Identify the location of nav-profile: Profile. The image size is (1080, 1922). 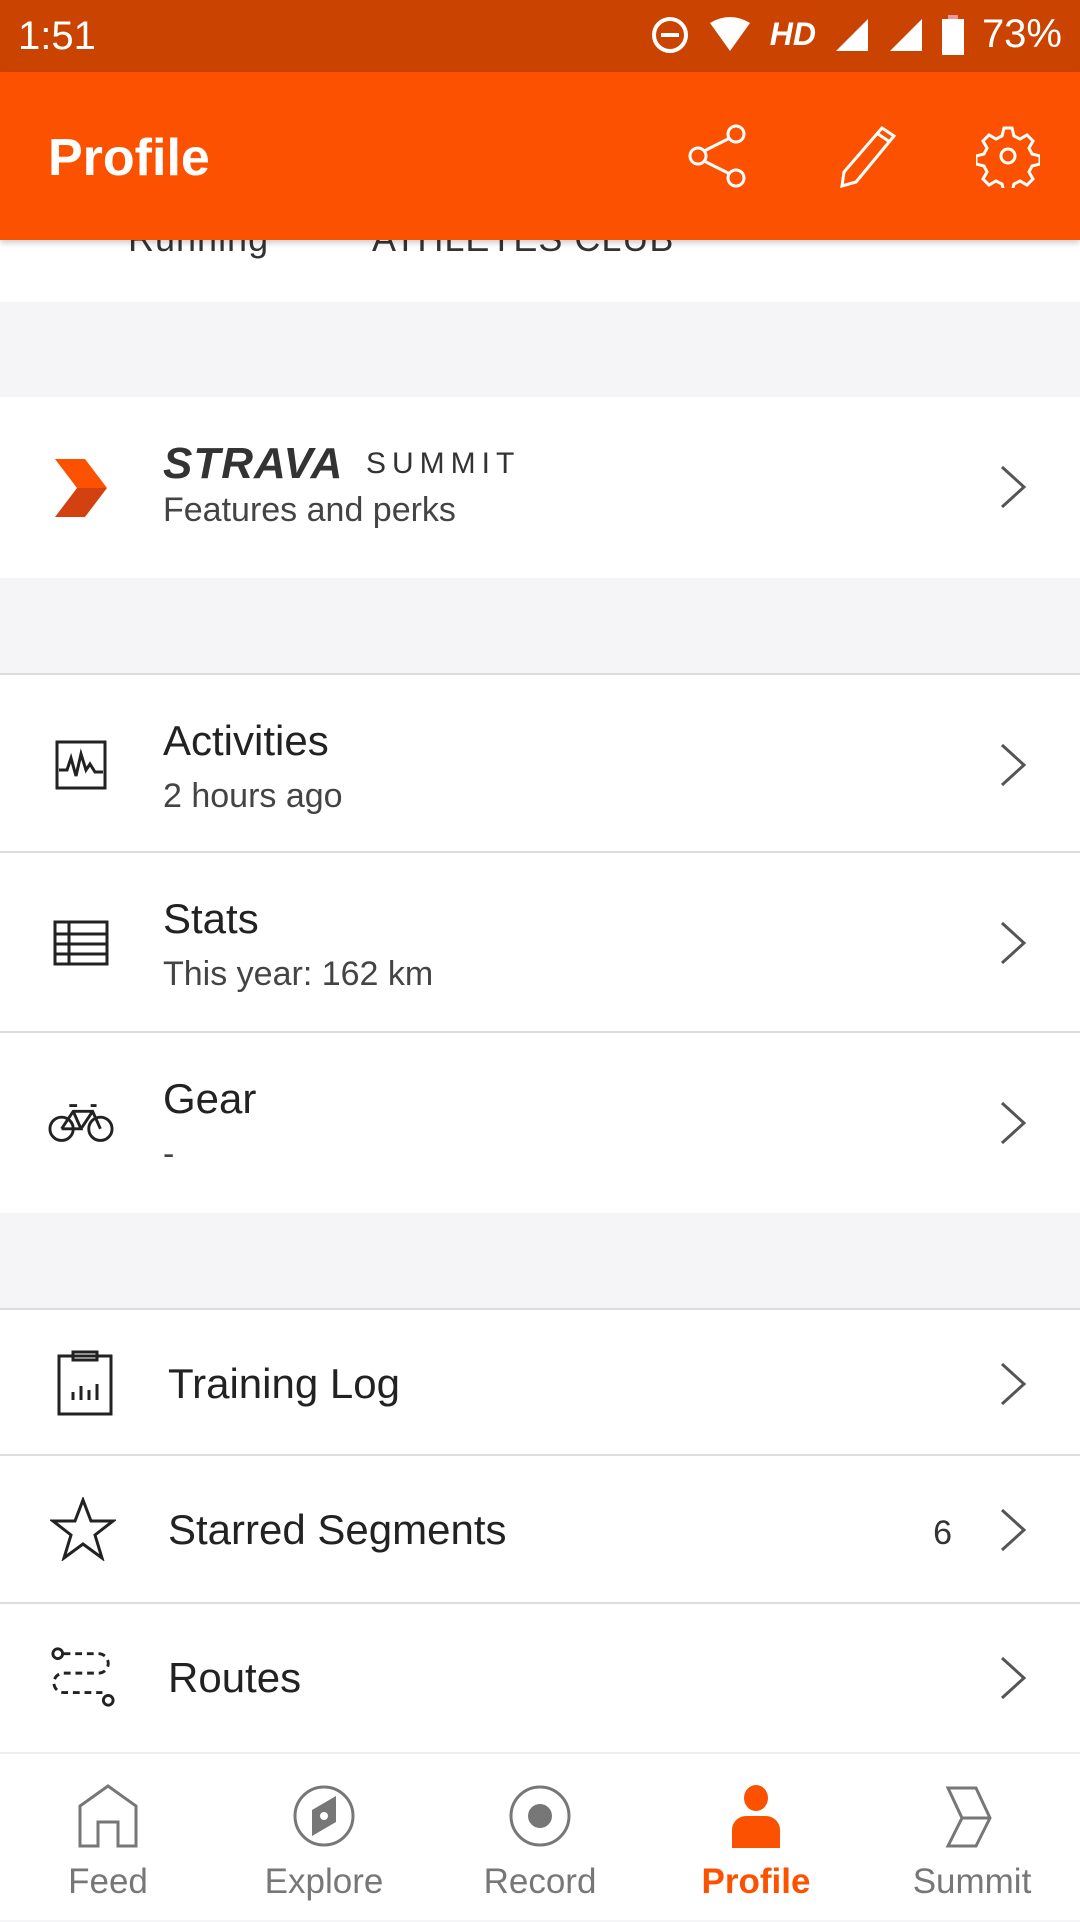
(756, 1838).